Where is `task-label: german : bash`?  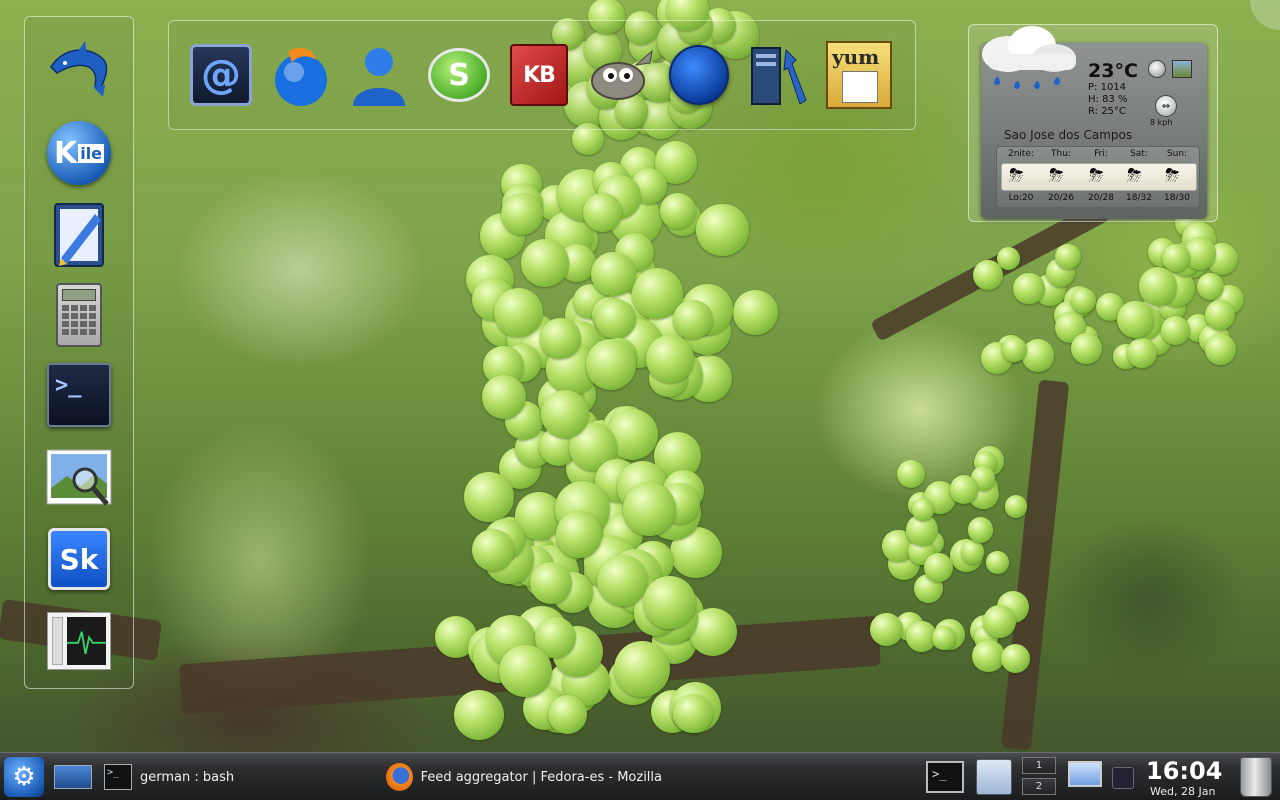 task-label: german : bash is located at coordinates (187, 777).